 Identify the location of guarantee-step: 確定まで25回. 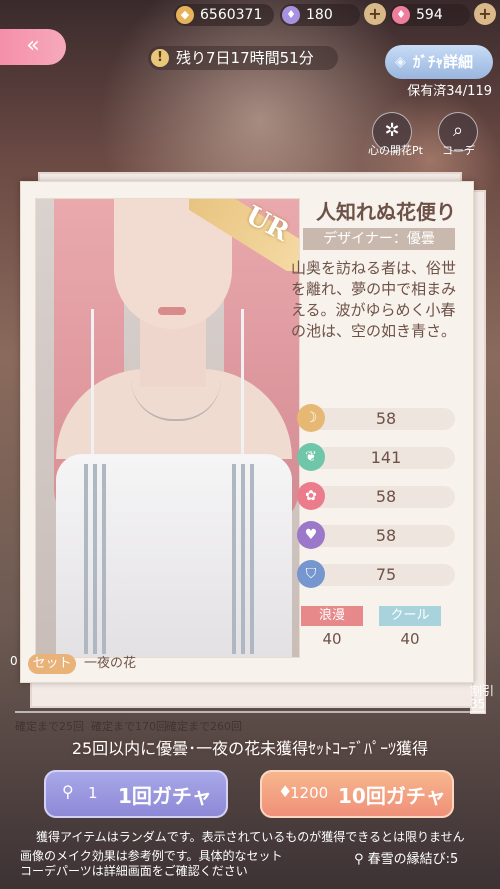
(49, 726).